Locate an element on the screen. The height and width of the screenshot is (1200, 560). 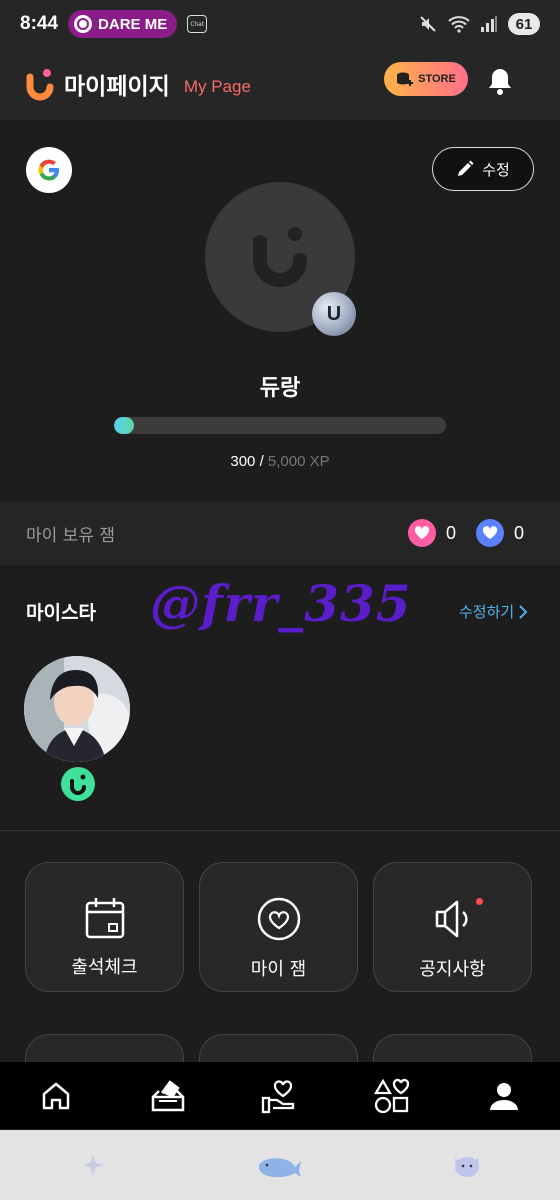
mystar-title: 마이스타 is located at coordinates (61, 613).